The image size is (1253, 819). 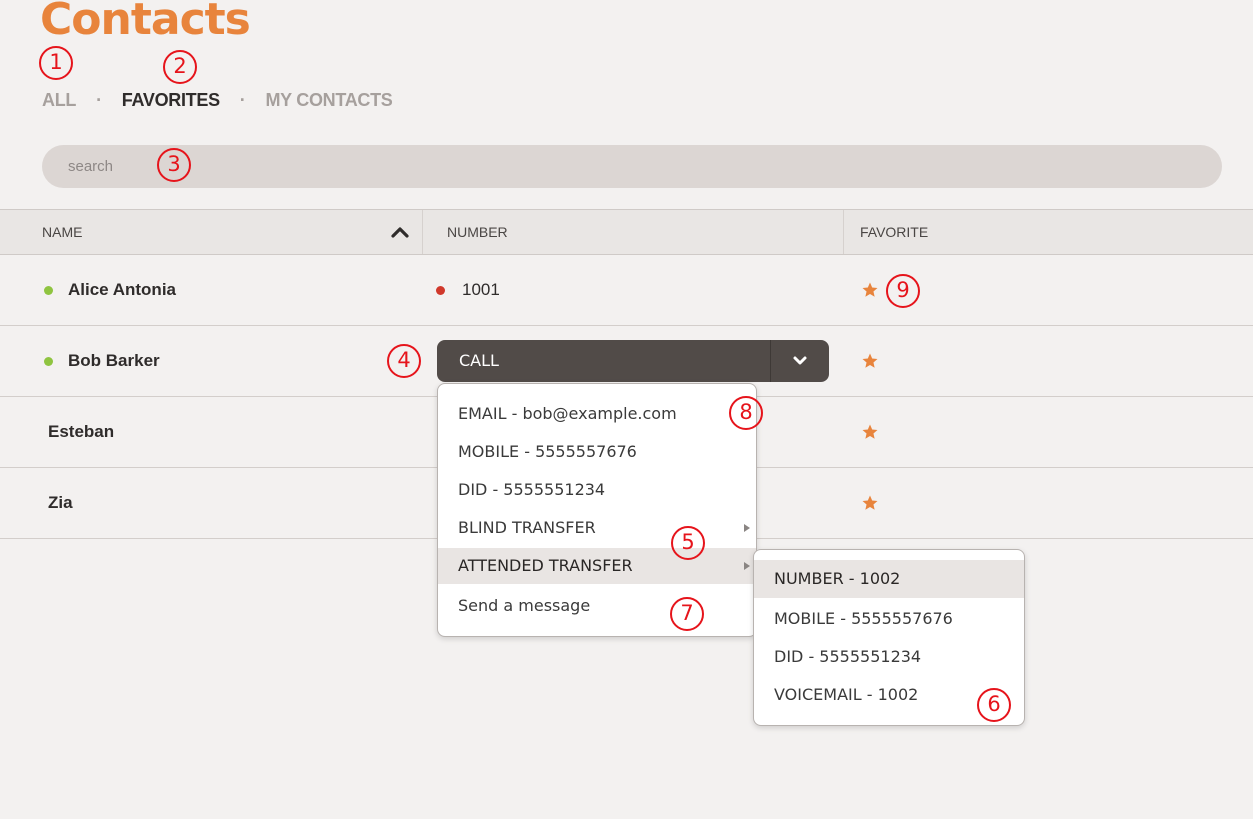 What do you see at coordinates (59, 100) in the screenshot?
I see `tab-all: ALL` at bounding box center [59, 100].